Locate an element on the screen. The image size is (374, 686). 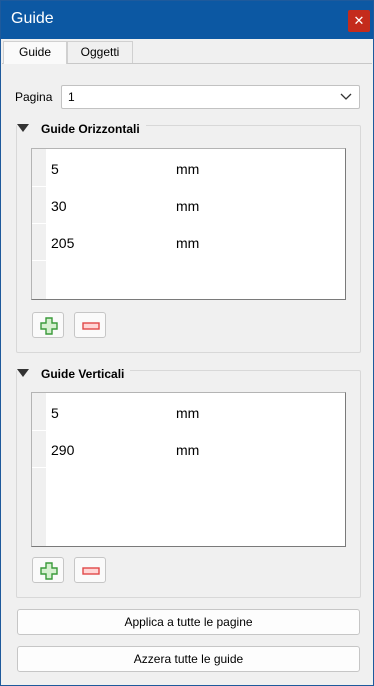
vertical-guides-title: Guide Verticali is located at coordinates (83, 374).